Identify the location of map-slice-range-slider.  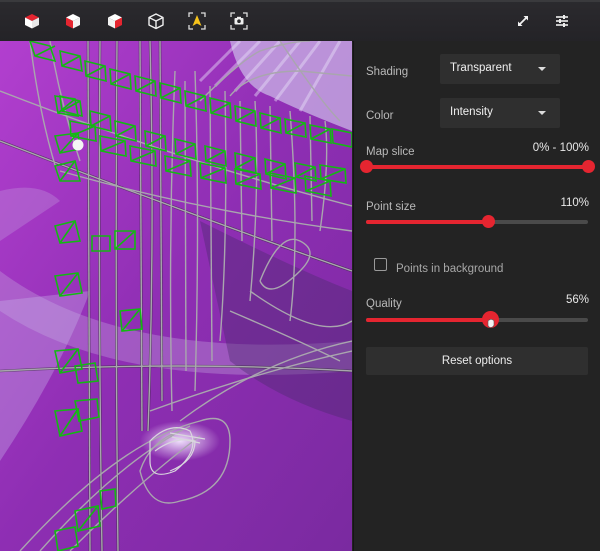
(477, 167).